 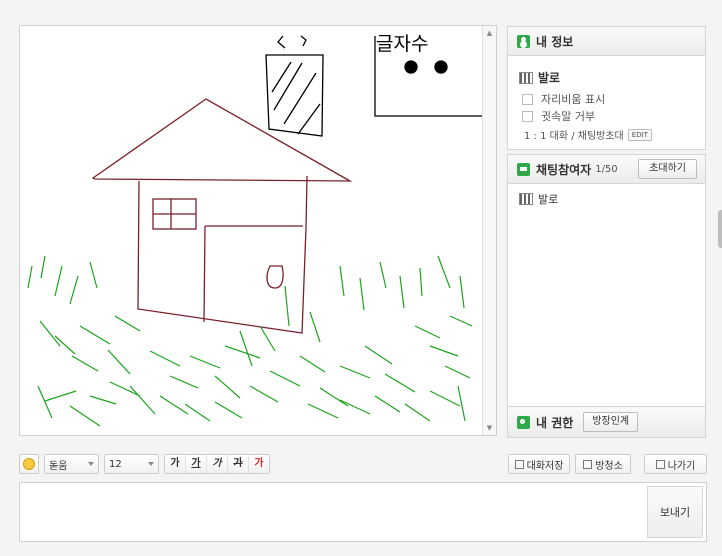 I want to click on side-tab-handle, so click(x=720, y=229).